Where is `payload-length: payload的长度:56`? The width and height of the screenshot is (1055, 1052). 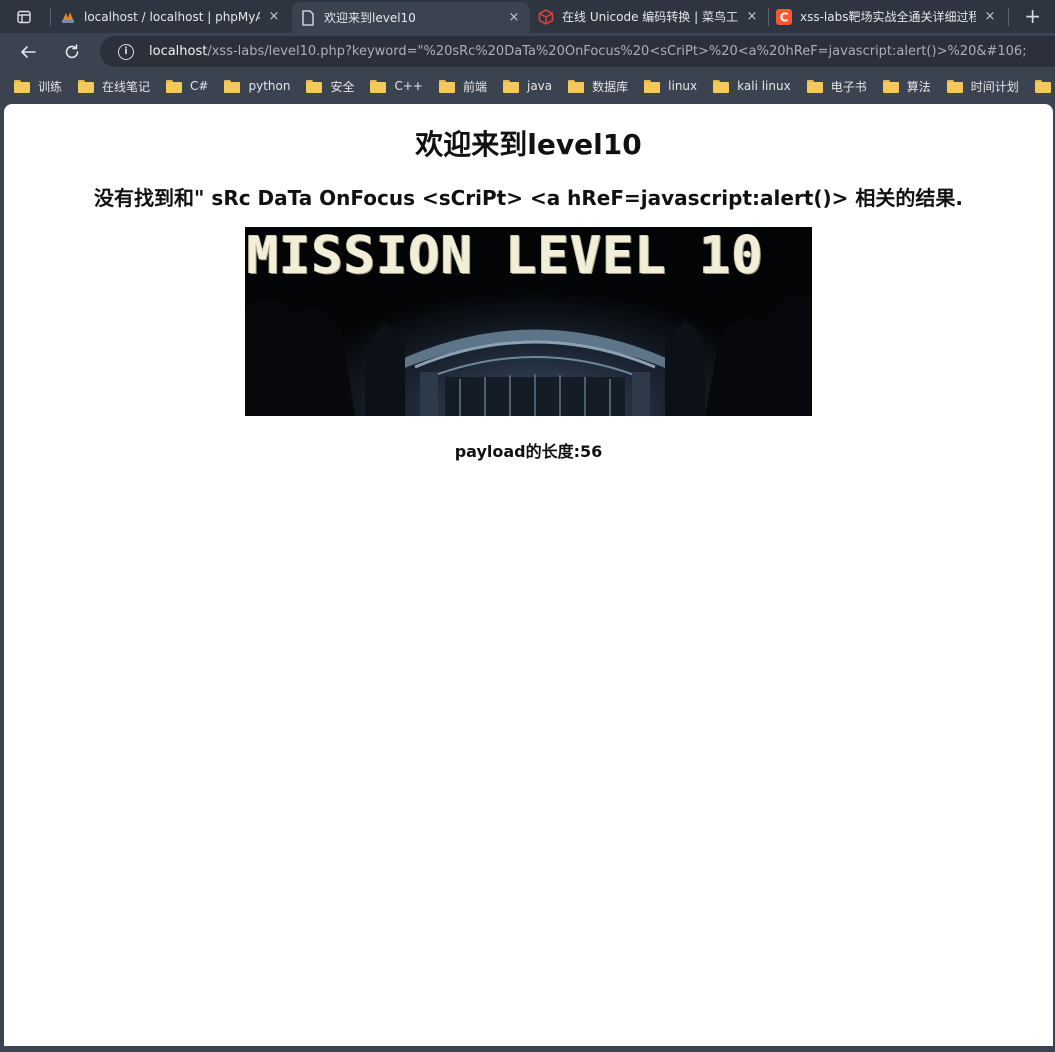 payload-length: payload的长度:56 is located at coordinates (528, 451).